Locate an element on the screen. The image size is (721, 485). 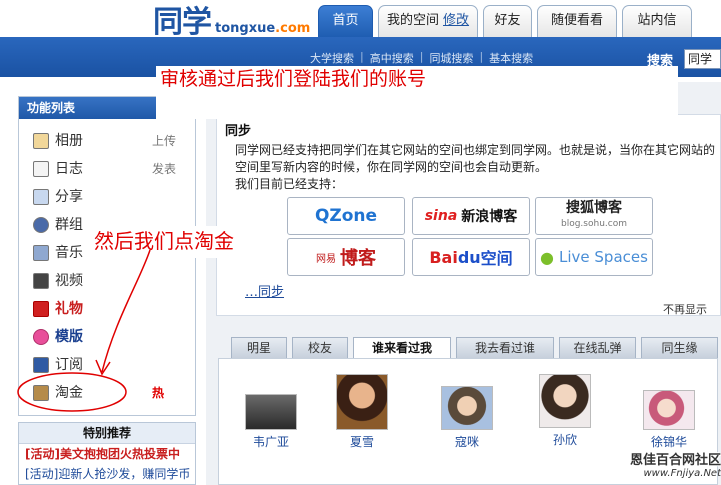
tab-alumni: 校友 is located at coordinates (320, 347).